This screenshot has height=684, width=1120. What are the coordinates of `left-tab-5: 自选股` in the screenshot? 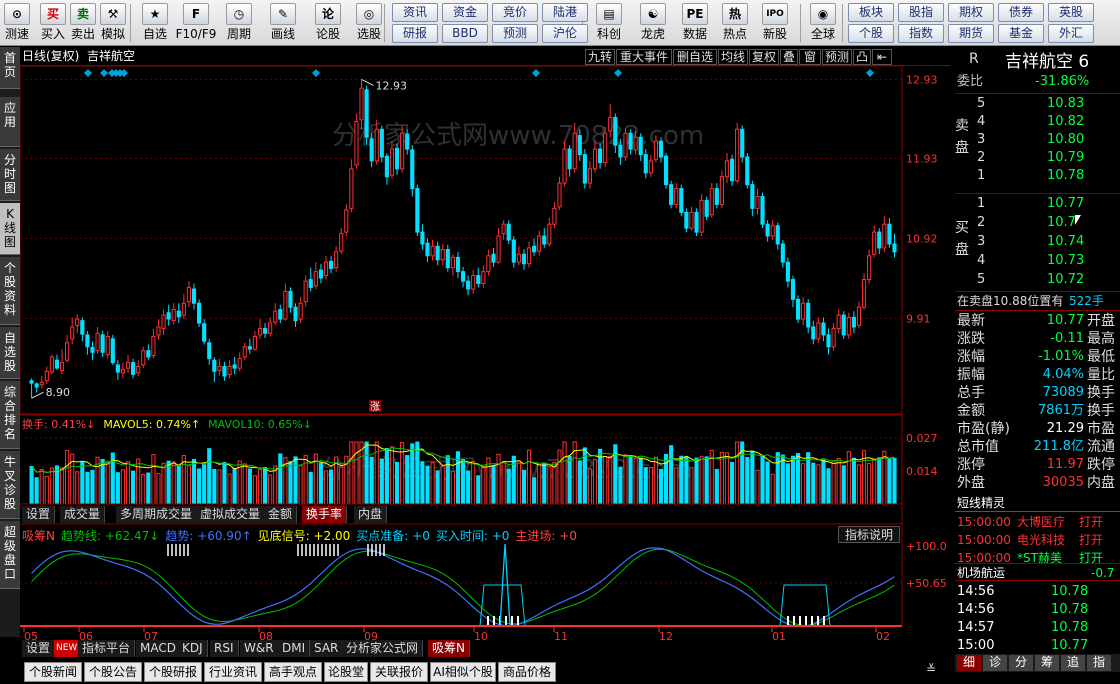 It's located at (10, 353).